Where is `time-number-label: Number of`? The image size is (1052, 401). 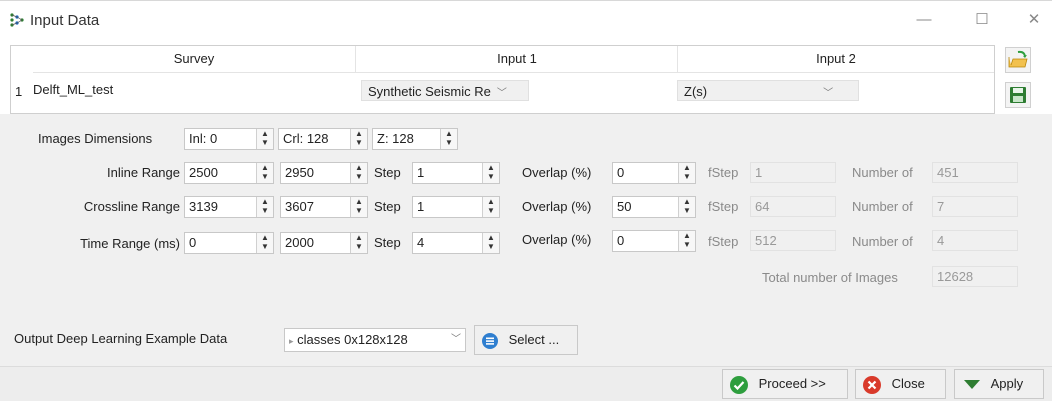 time-number-label: Number of is located at coordinates (882, 241).